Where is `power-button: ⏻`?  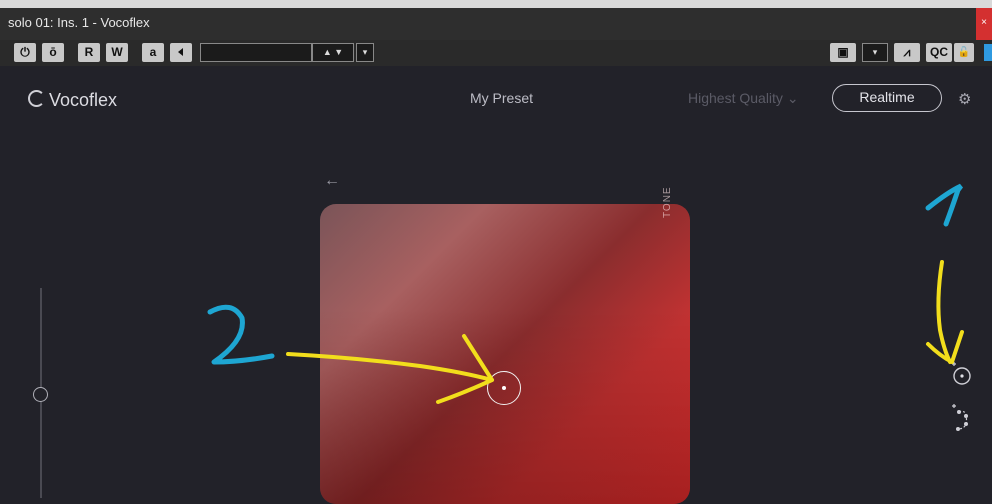 power-button: ⏻ is located at coordinates (25, 52).